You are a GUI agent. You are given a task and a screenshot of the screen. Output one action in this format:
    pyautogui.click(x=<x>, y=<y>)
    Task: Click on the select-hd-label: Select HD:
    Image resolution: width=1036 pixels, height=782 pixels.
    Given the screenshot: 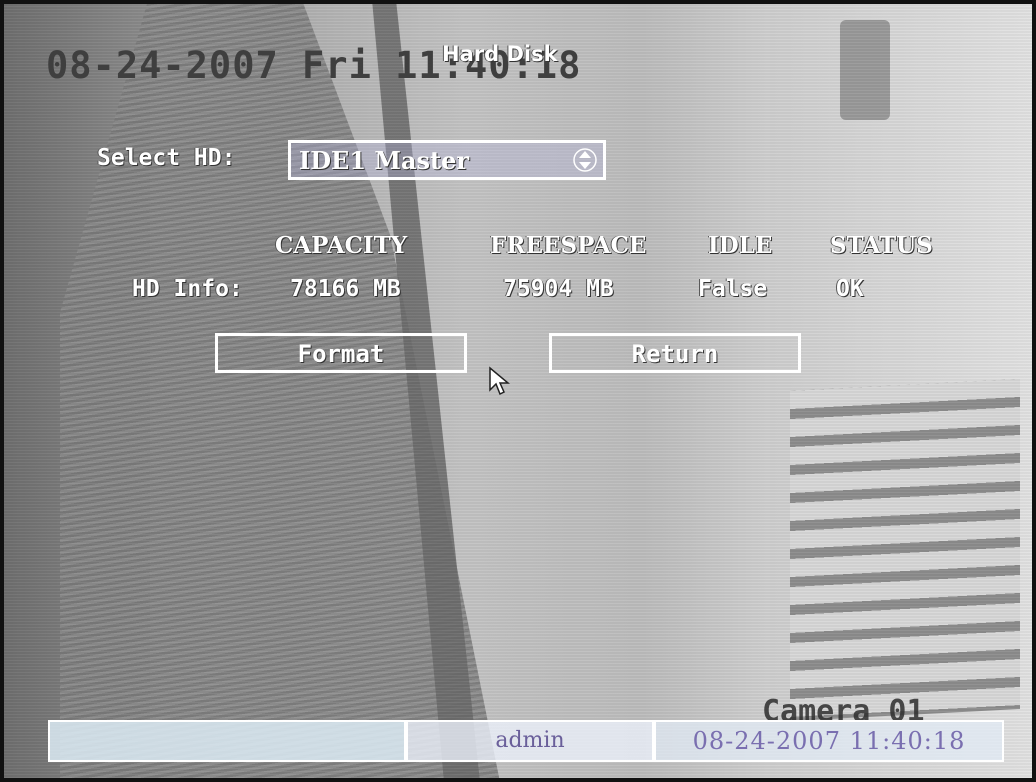 What is the action you would take?
    pyautogui.click(x=166, y=158)
    